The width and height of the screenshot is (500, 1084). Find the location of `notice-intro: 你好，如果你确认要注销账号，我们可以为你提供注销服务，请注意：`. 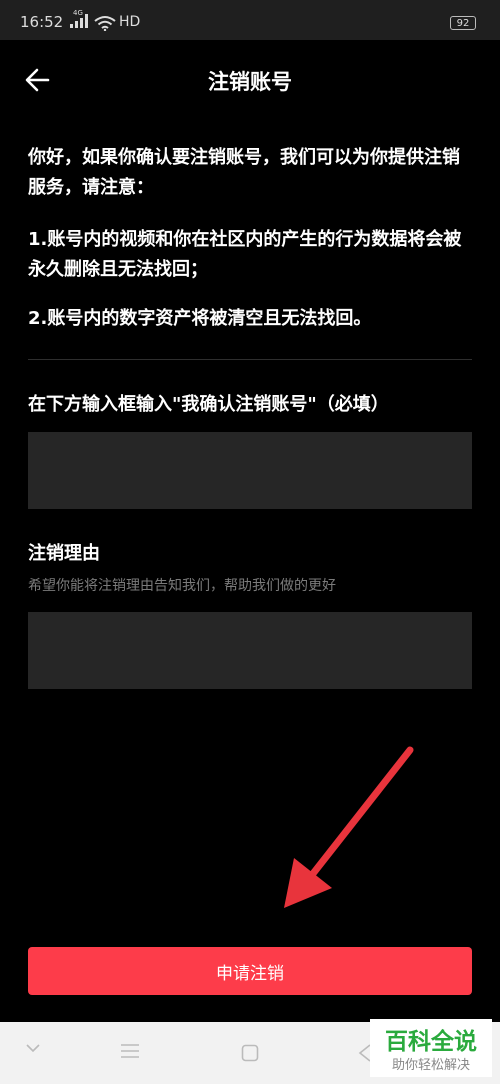

notice-intro: 你好，如果你确认要注销账号，我们可以为你提供注销服务，请注意： is located at coordinates (244, 172).